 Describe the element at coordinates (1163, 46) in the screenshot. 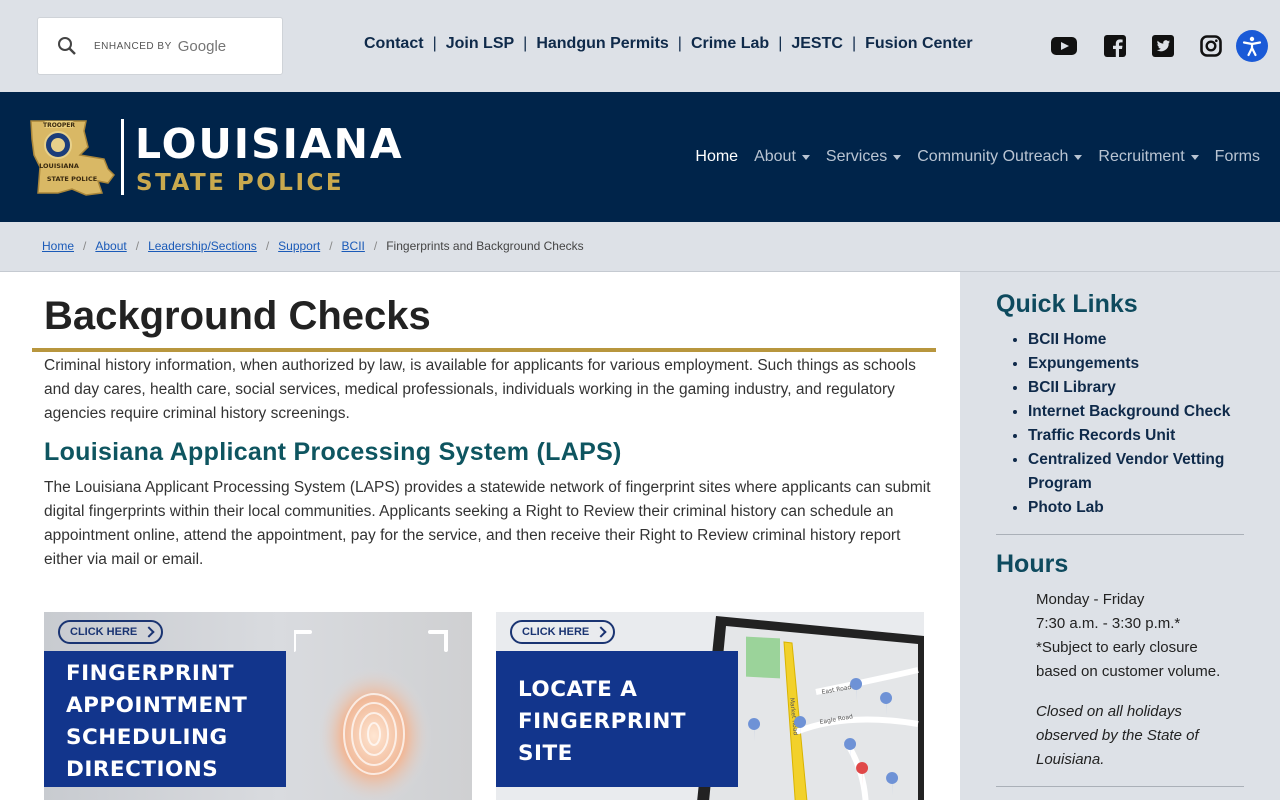

I see `twitter-icon` at that location.